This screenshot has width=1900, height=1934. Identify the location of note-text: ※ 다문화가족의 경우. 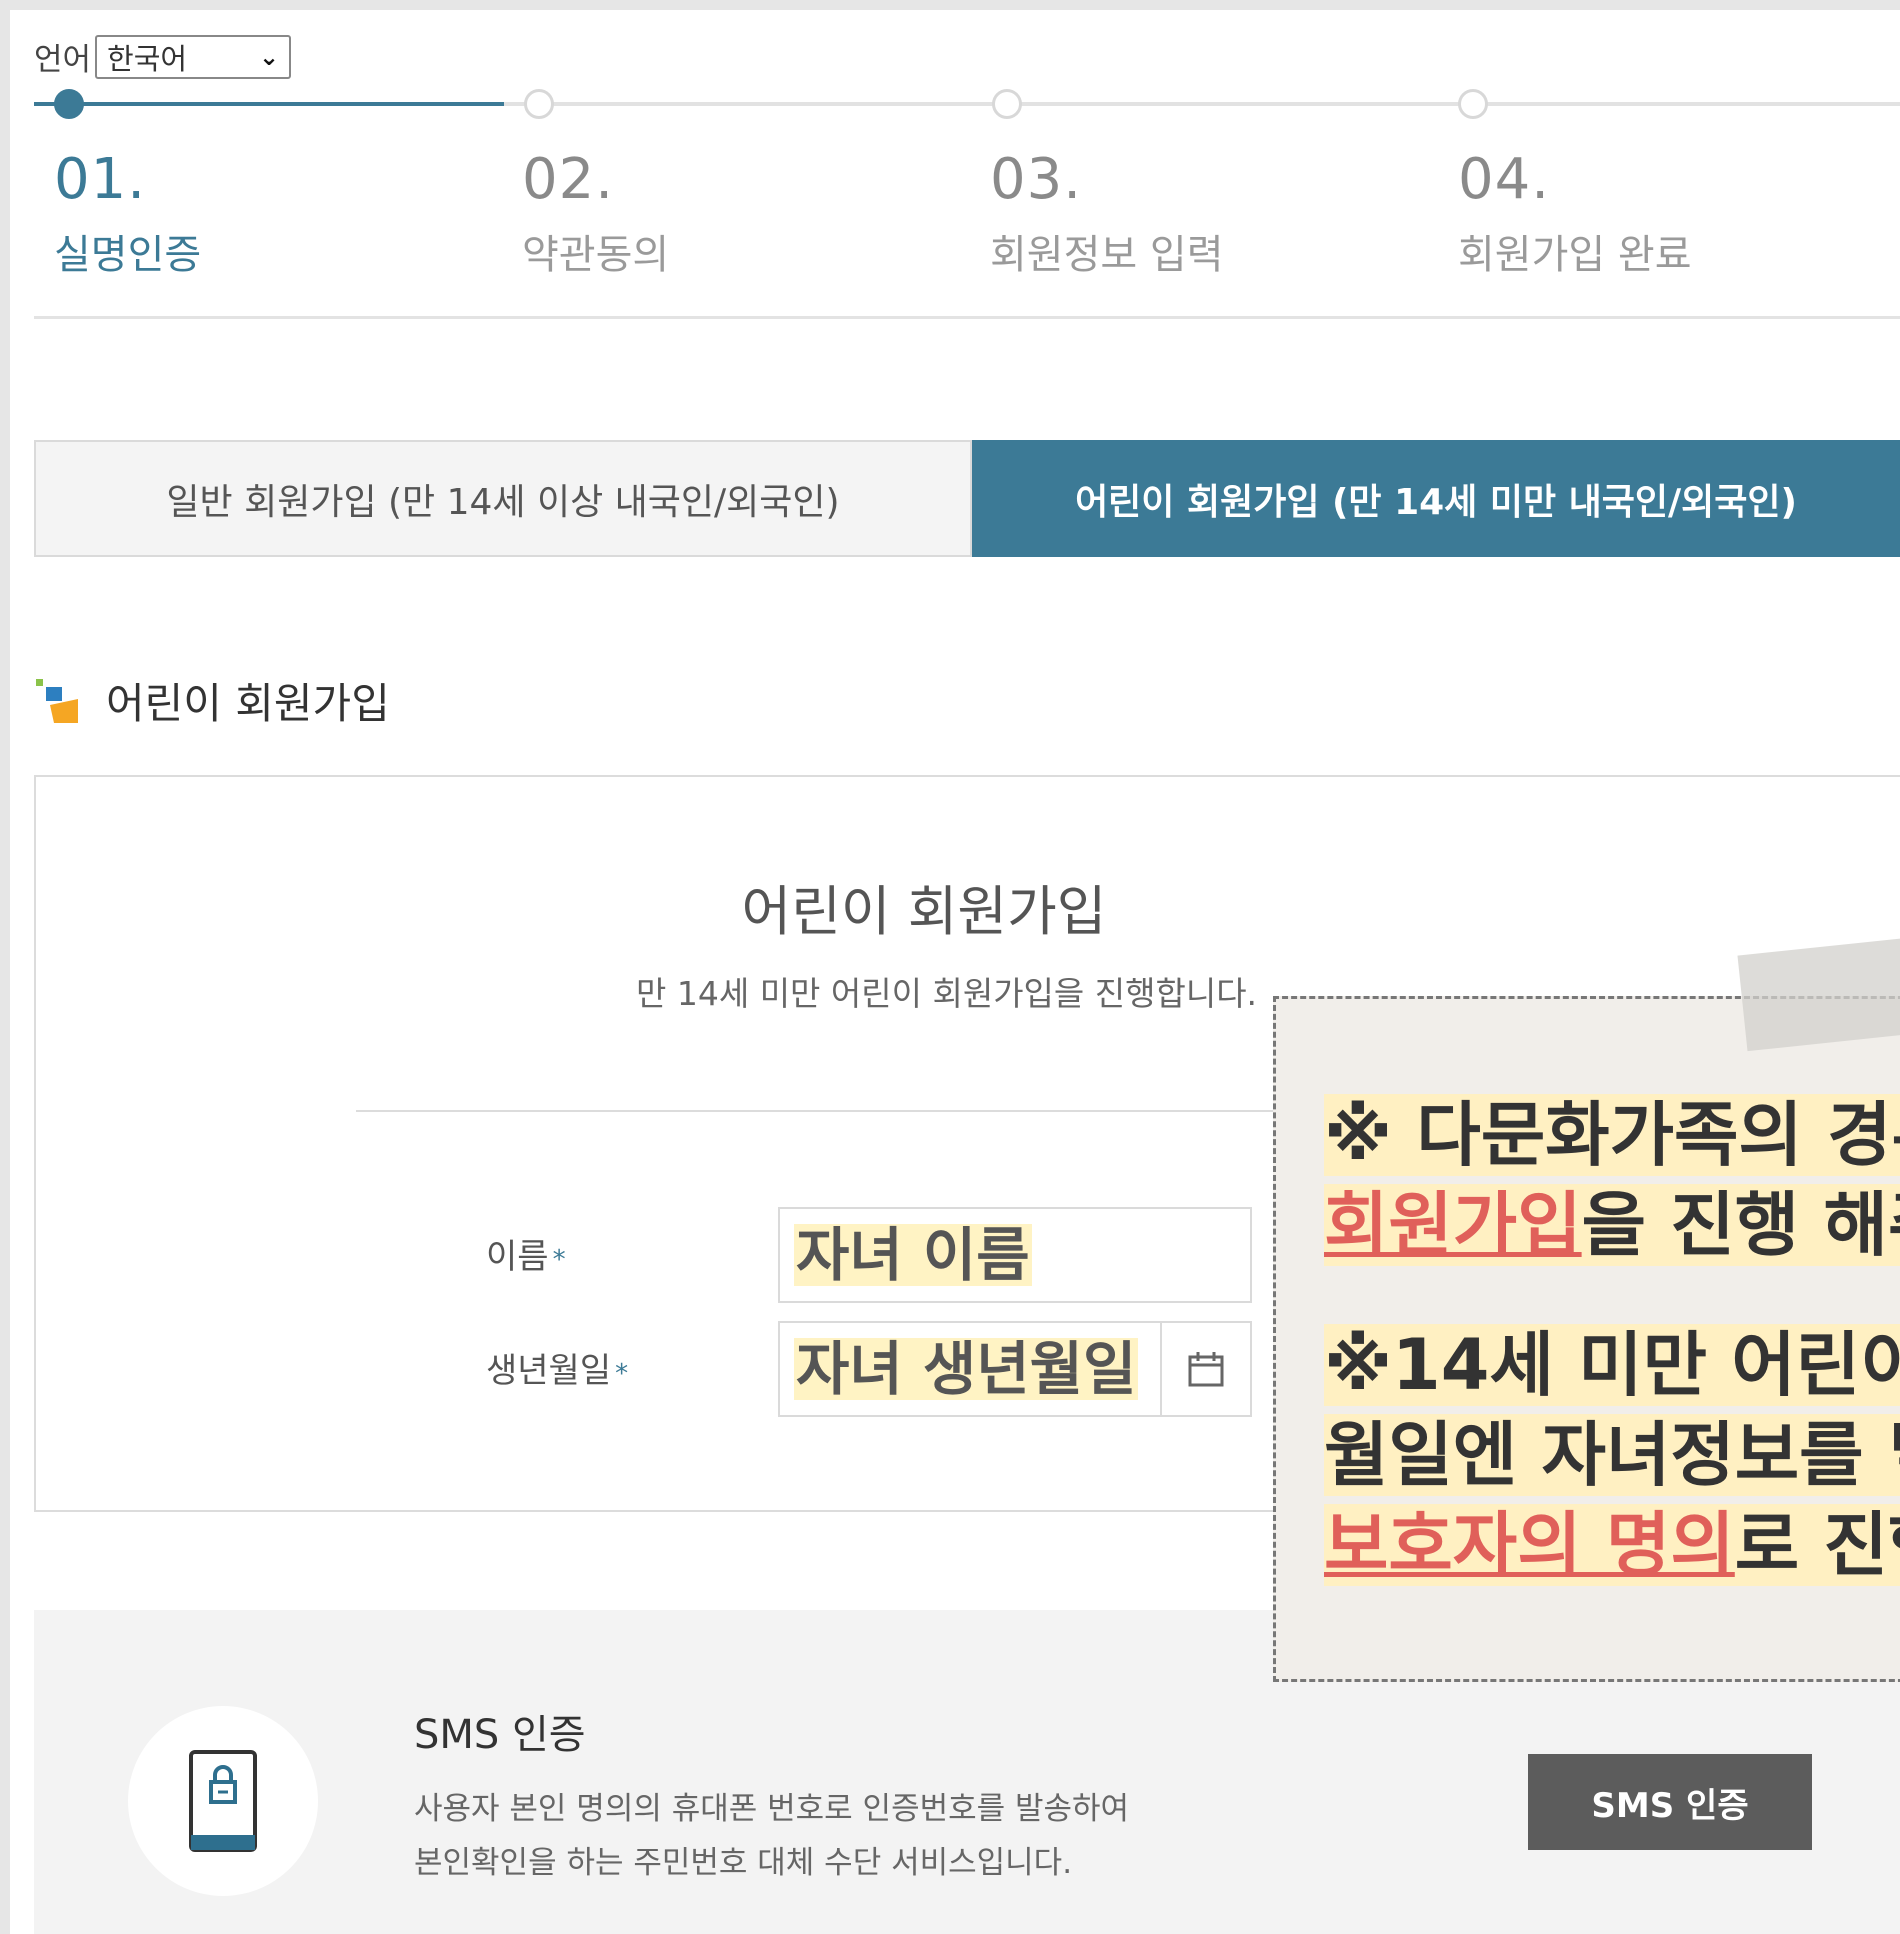
(1612, 1135).